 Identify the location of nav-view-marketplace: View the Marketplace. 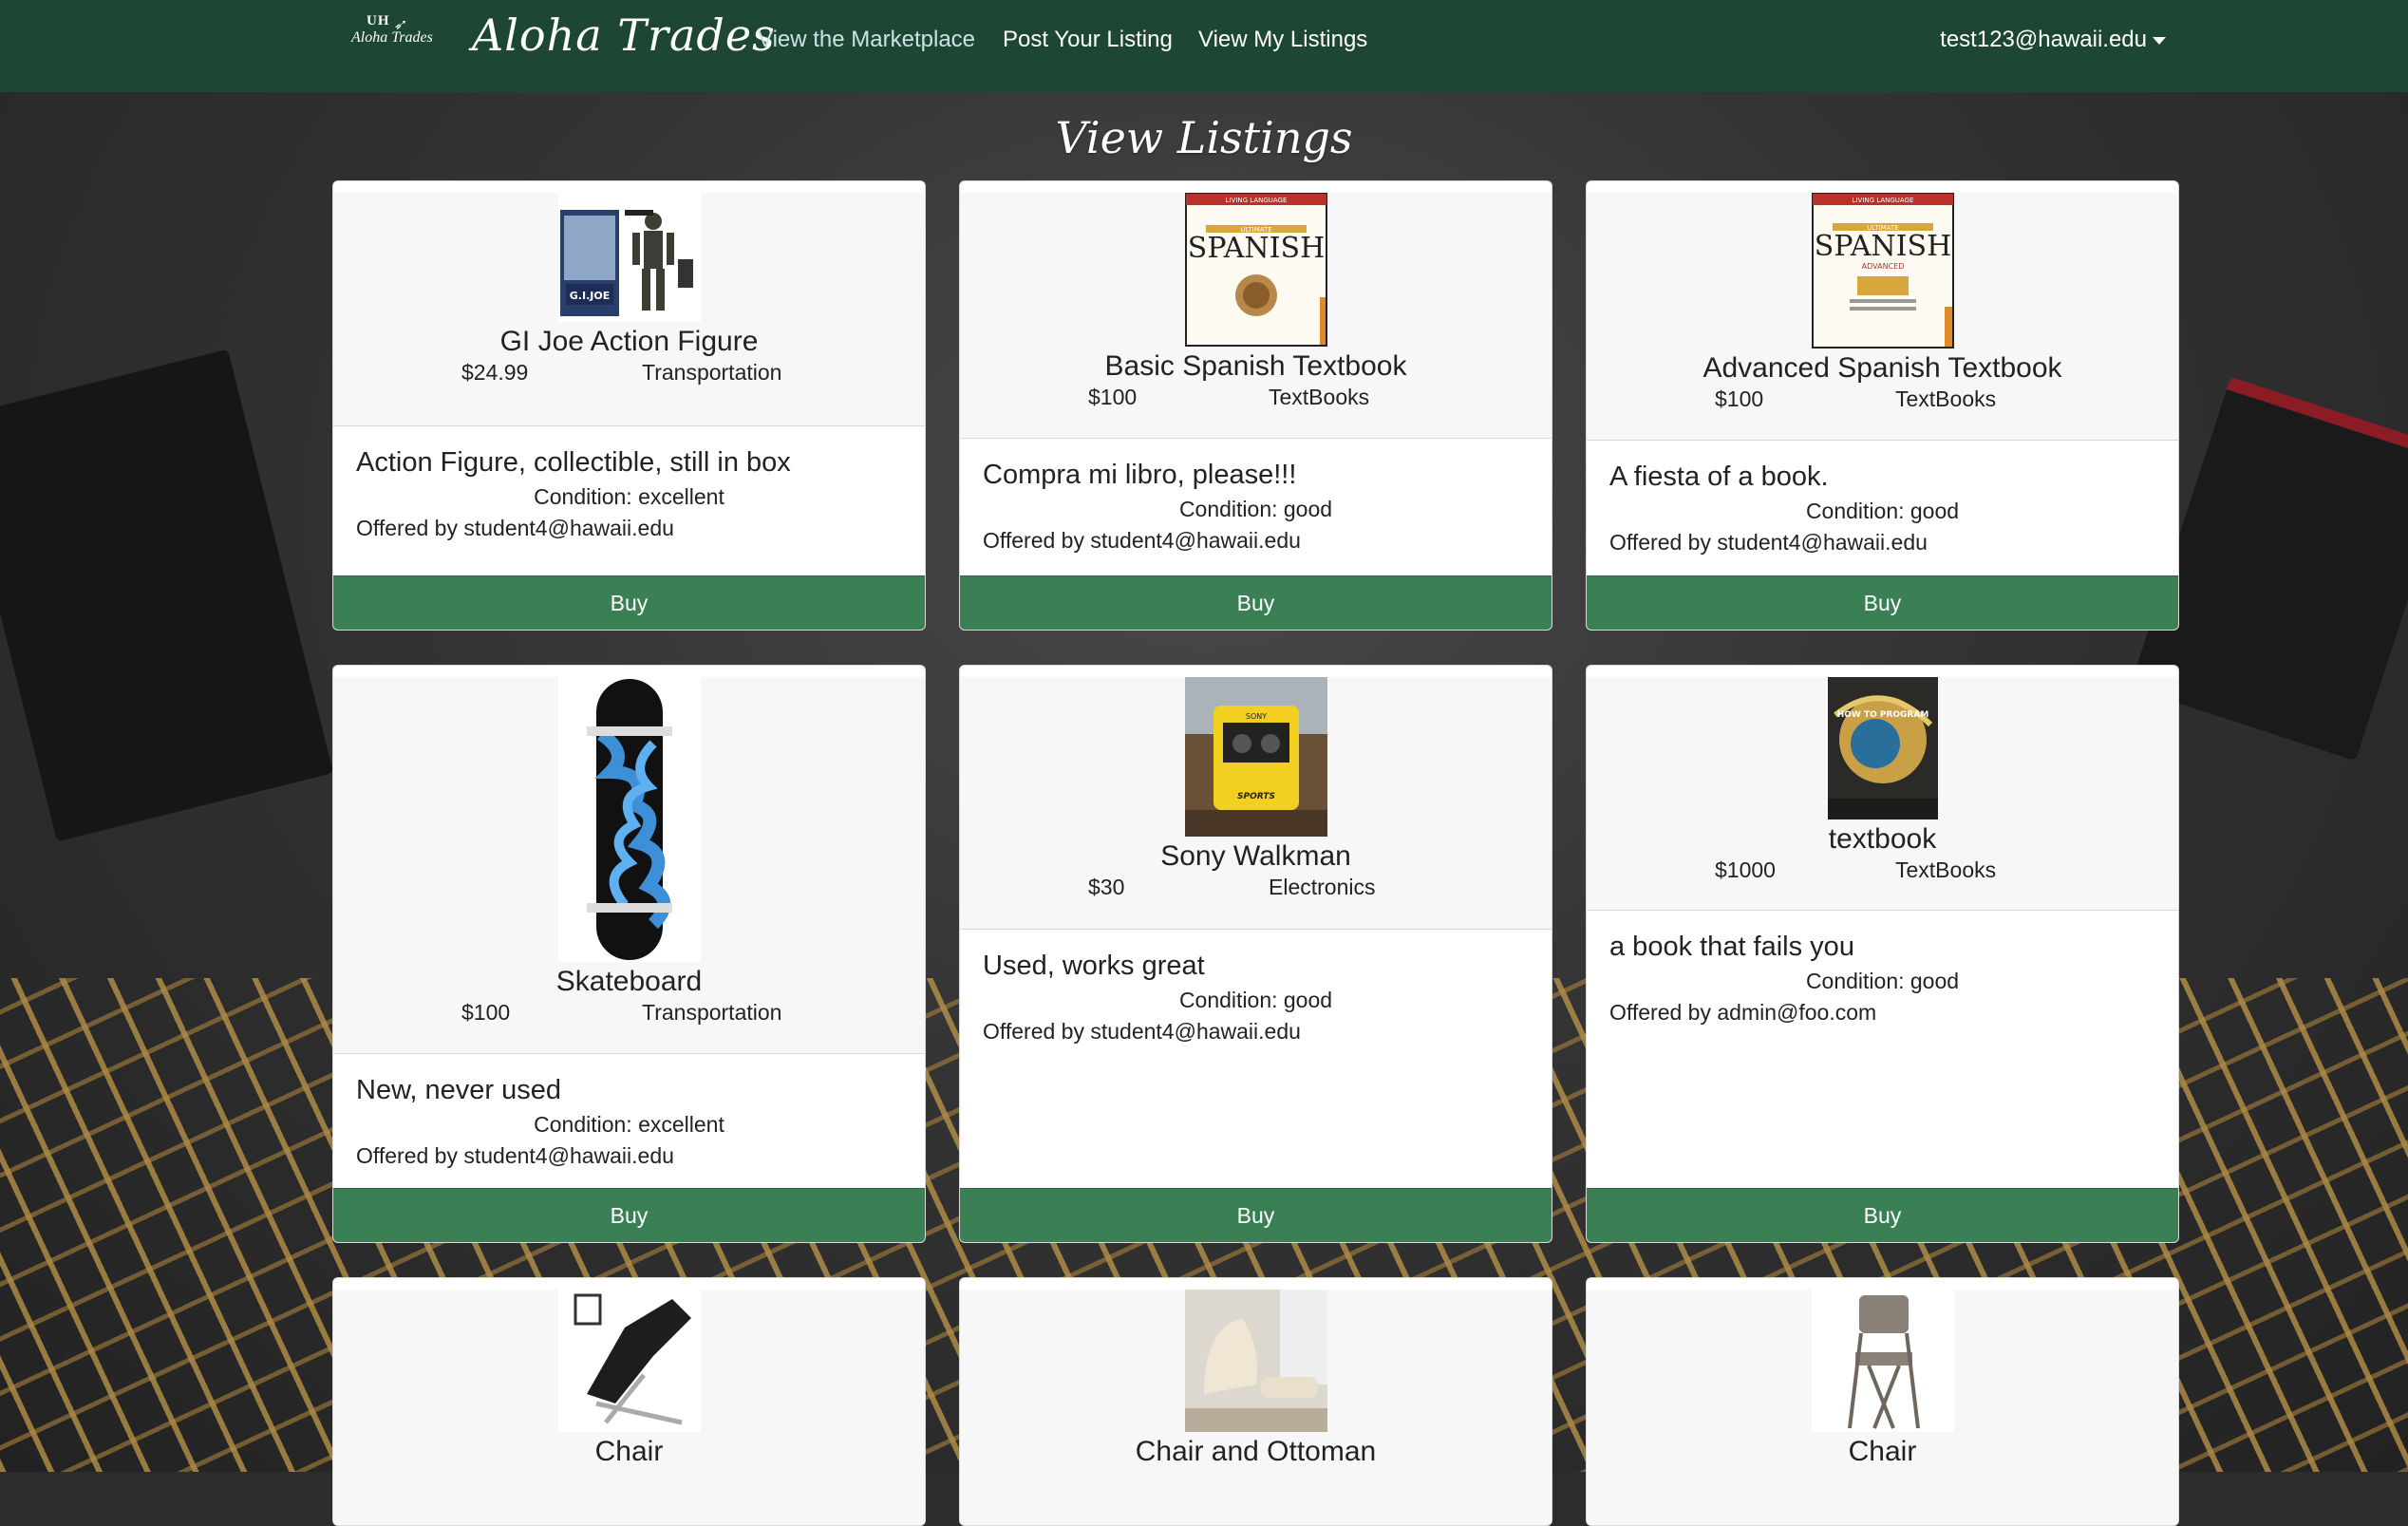
(866, 40).